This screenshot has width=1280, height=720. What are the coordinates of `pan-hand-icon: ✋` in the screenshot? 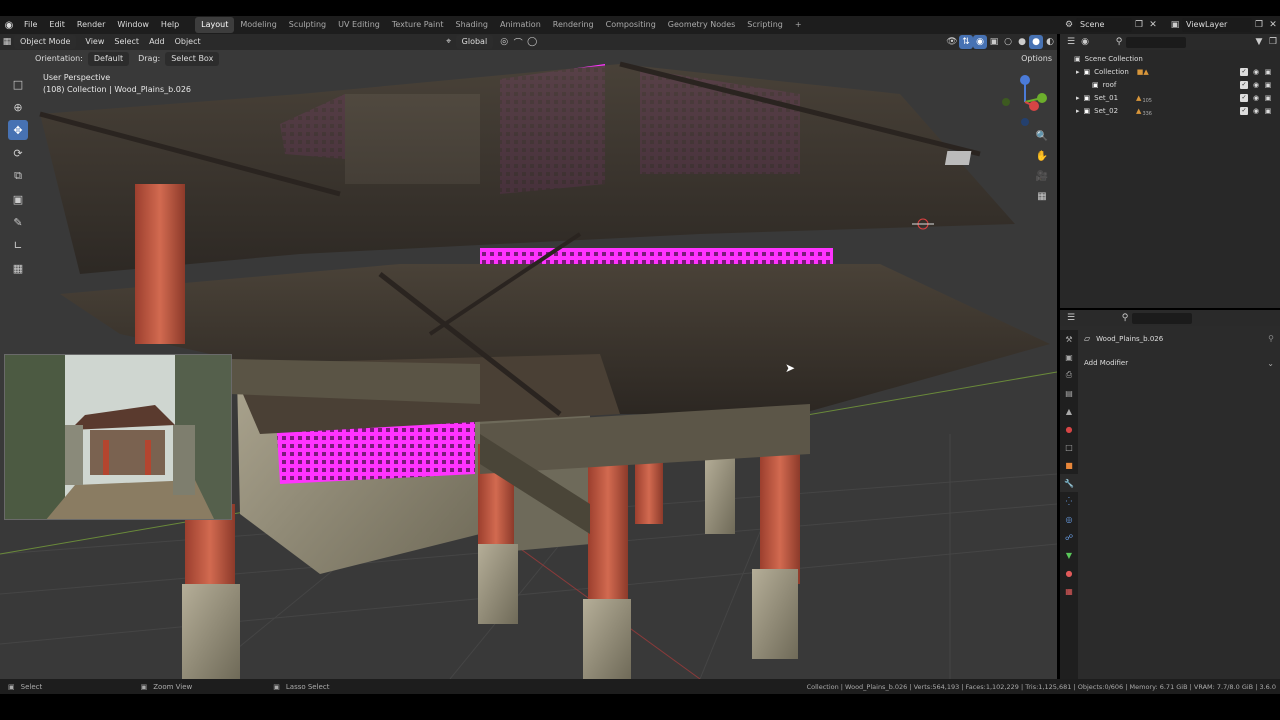 It's located at (1042, 156).